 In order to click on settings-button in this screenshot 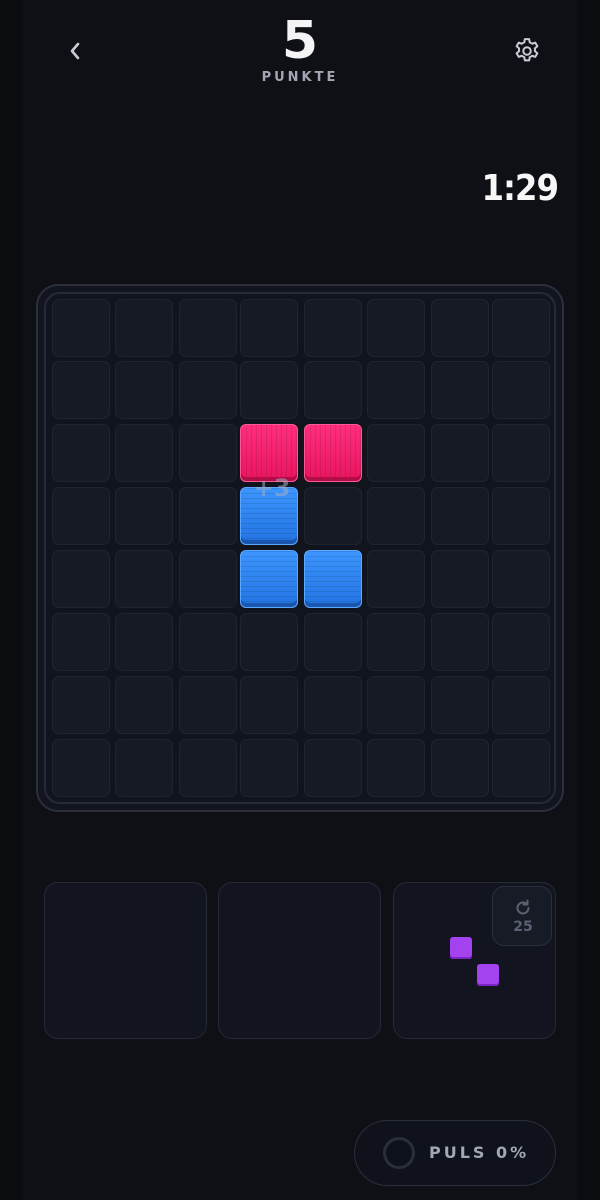, I will do `click(527, 51)`.